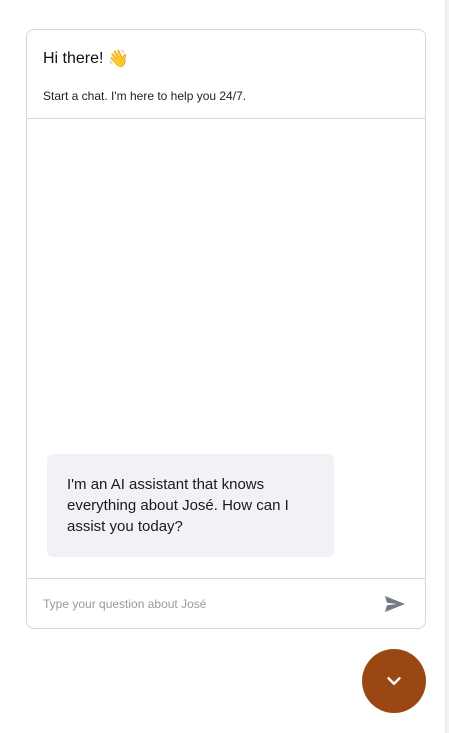 The width and height of the screenshot is (449, 733). Describe the element at coordinates (226, 59) in the screenshot. I see `chat-title-row: Hi there! 👋` at that location.